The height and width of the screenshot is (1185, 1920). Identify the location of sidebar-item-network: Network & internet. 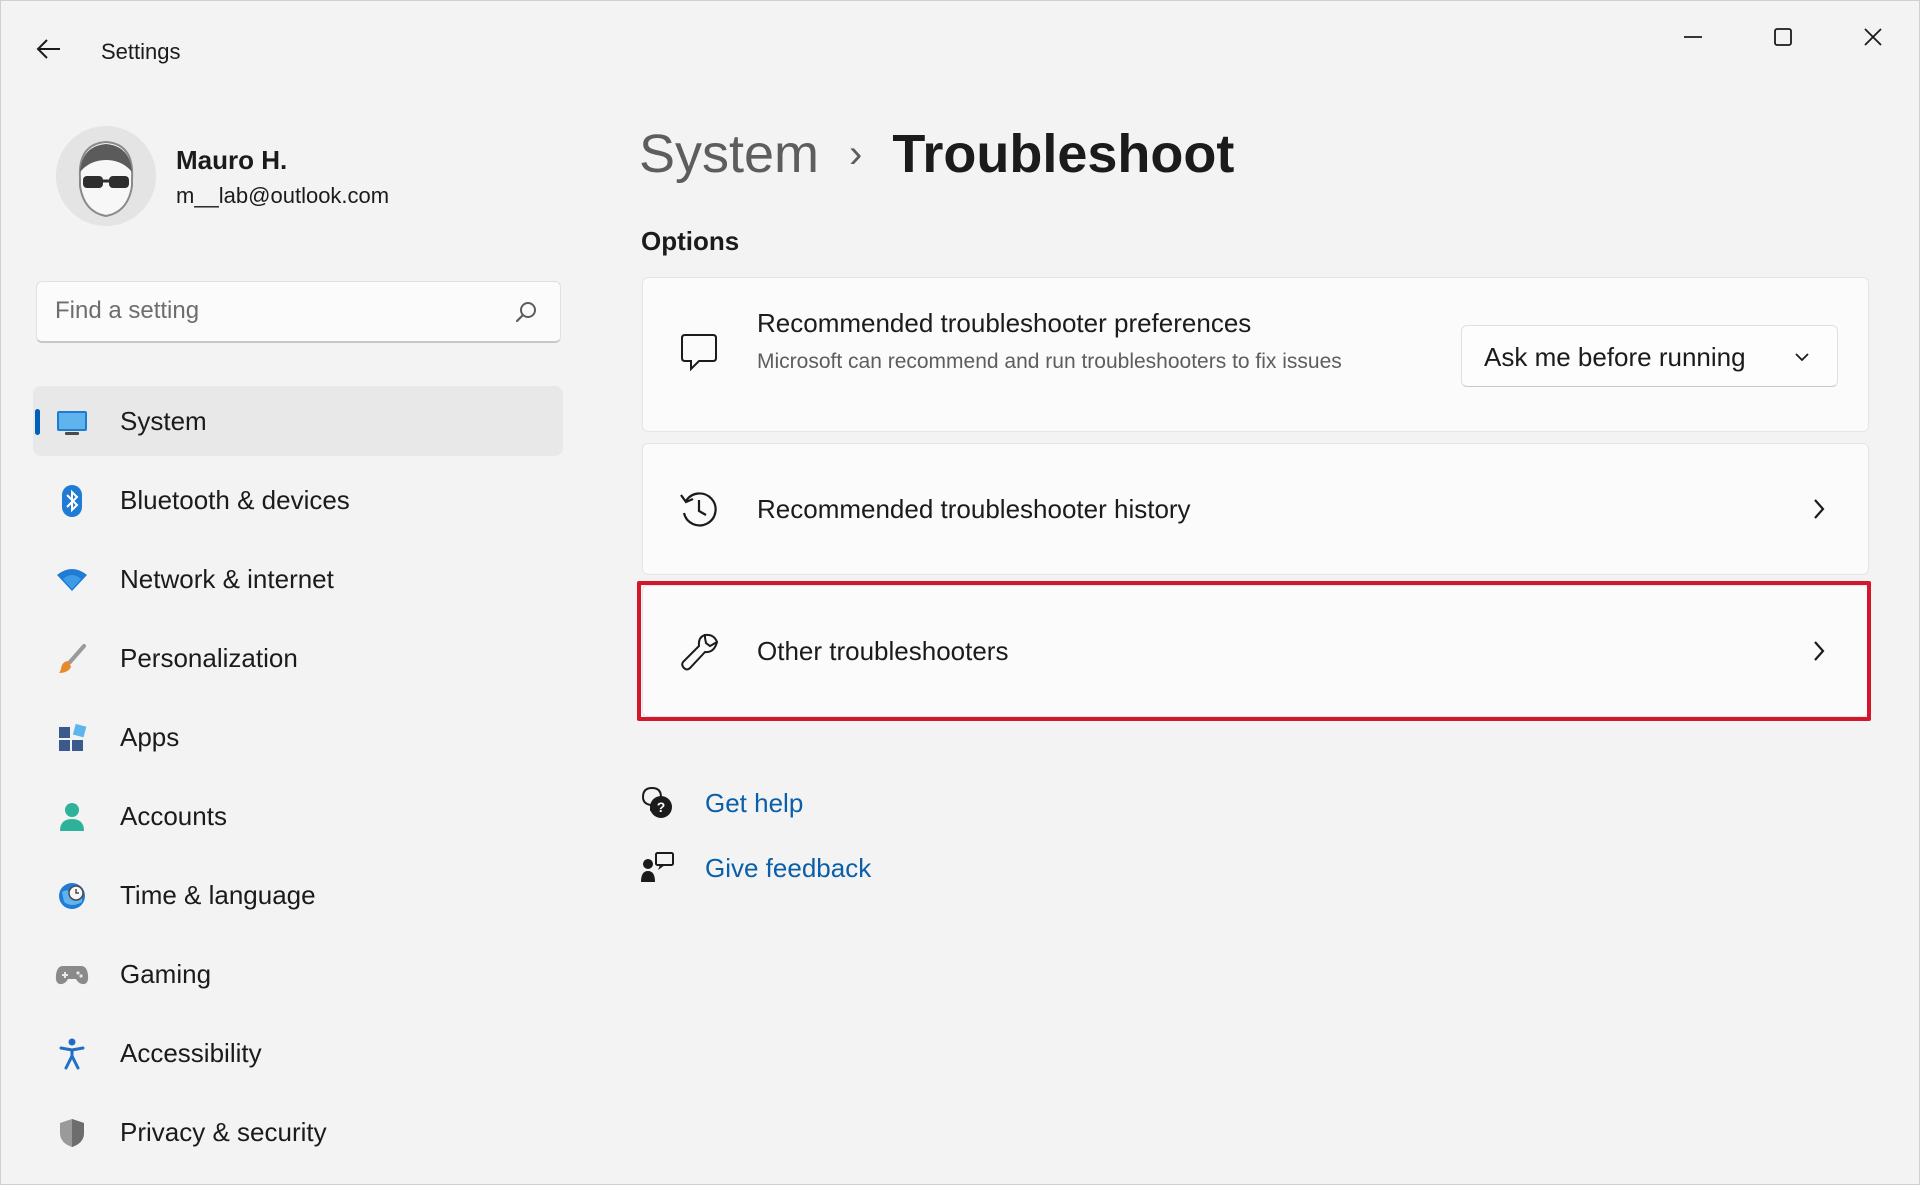
(298, 579).